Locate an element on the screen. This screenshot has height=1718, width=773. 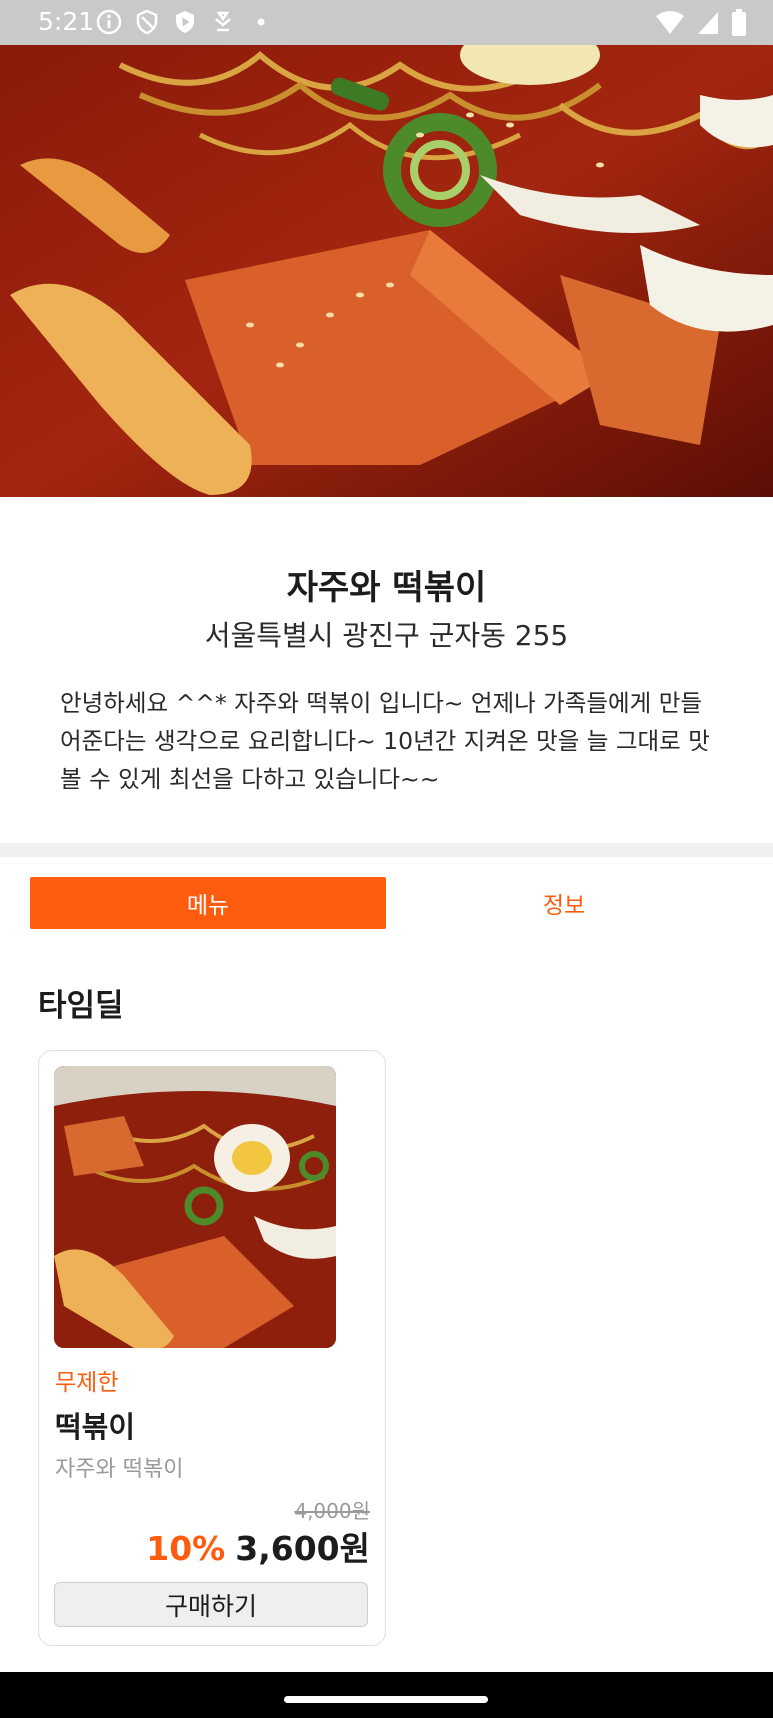
dot-icon is located at coordinates (261, 22).